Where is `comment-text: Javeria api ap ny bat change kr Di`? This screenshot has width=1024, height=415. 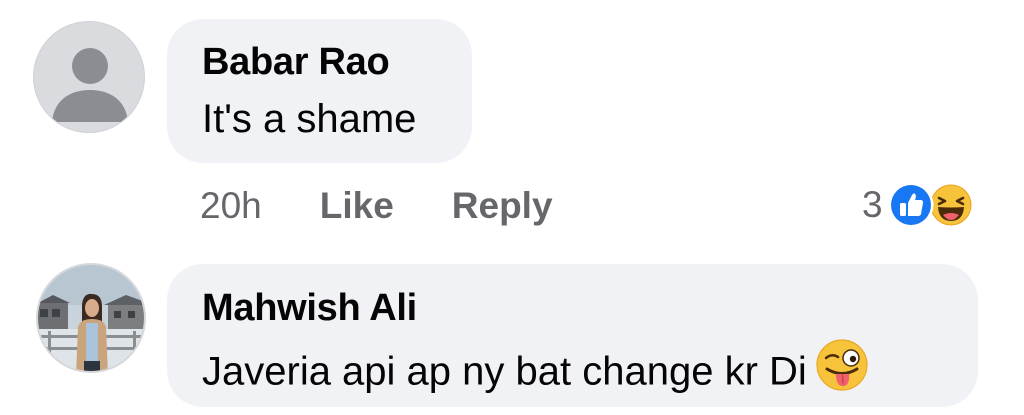
comment-text: Javeria api ap ny bat change kr Di is located at coordinates (504, 371).